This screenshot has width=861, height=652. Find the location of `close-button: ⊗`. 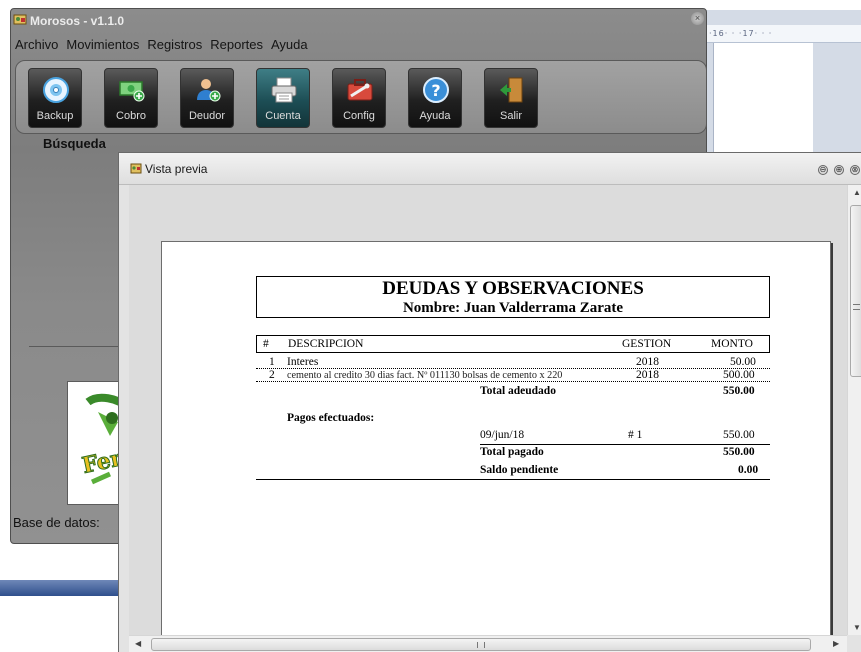

close-button: ⊗ is located at coordinates (855, 170).